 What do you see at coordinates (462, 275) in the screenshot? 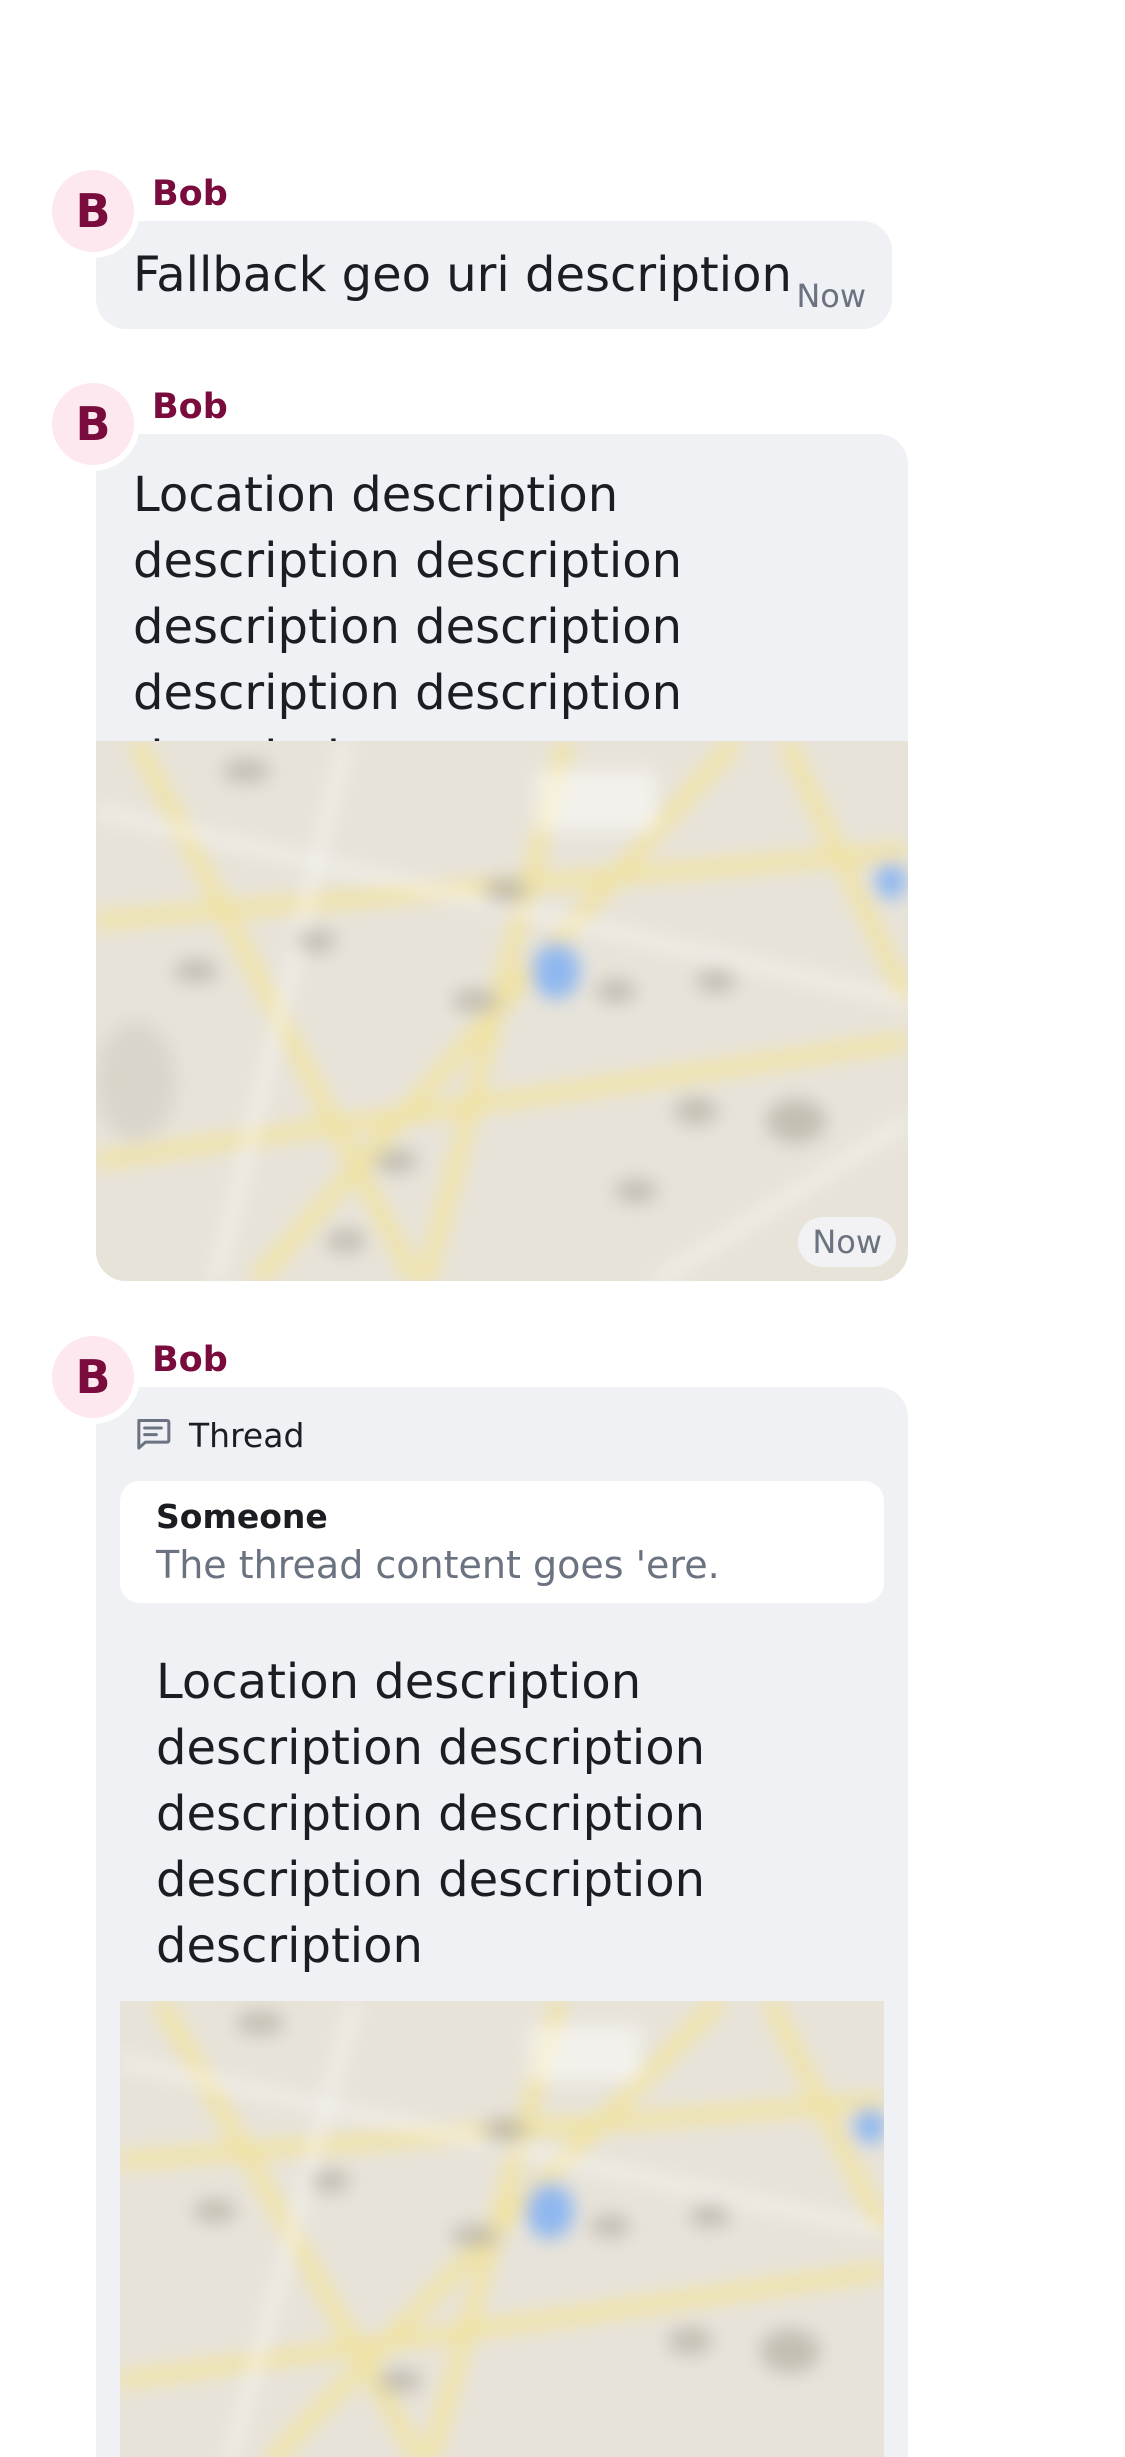
I see `message-text: Fallback geo uri description` at bounding box center [462, 275].